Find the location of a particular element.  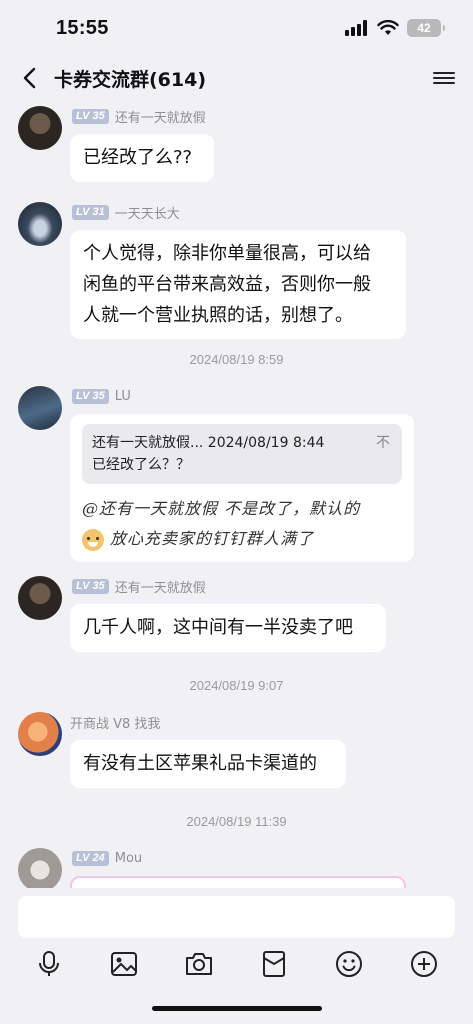

status-time: 15:55 is located at coordinates (82, 27).